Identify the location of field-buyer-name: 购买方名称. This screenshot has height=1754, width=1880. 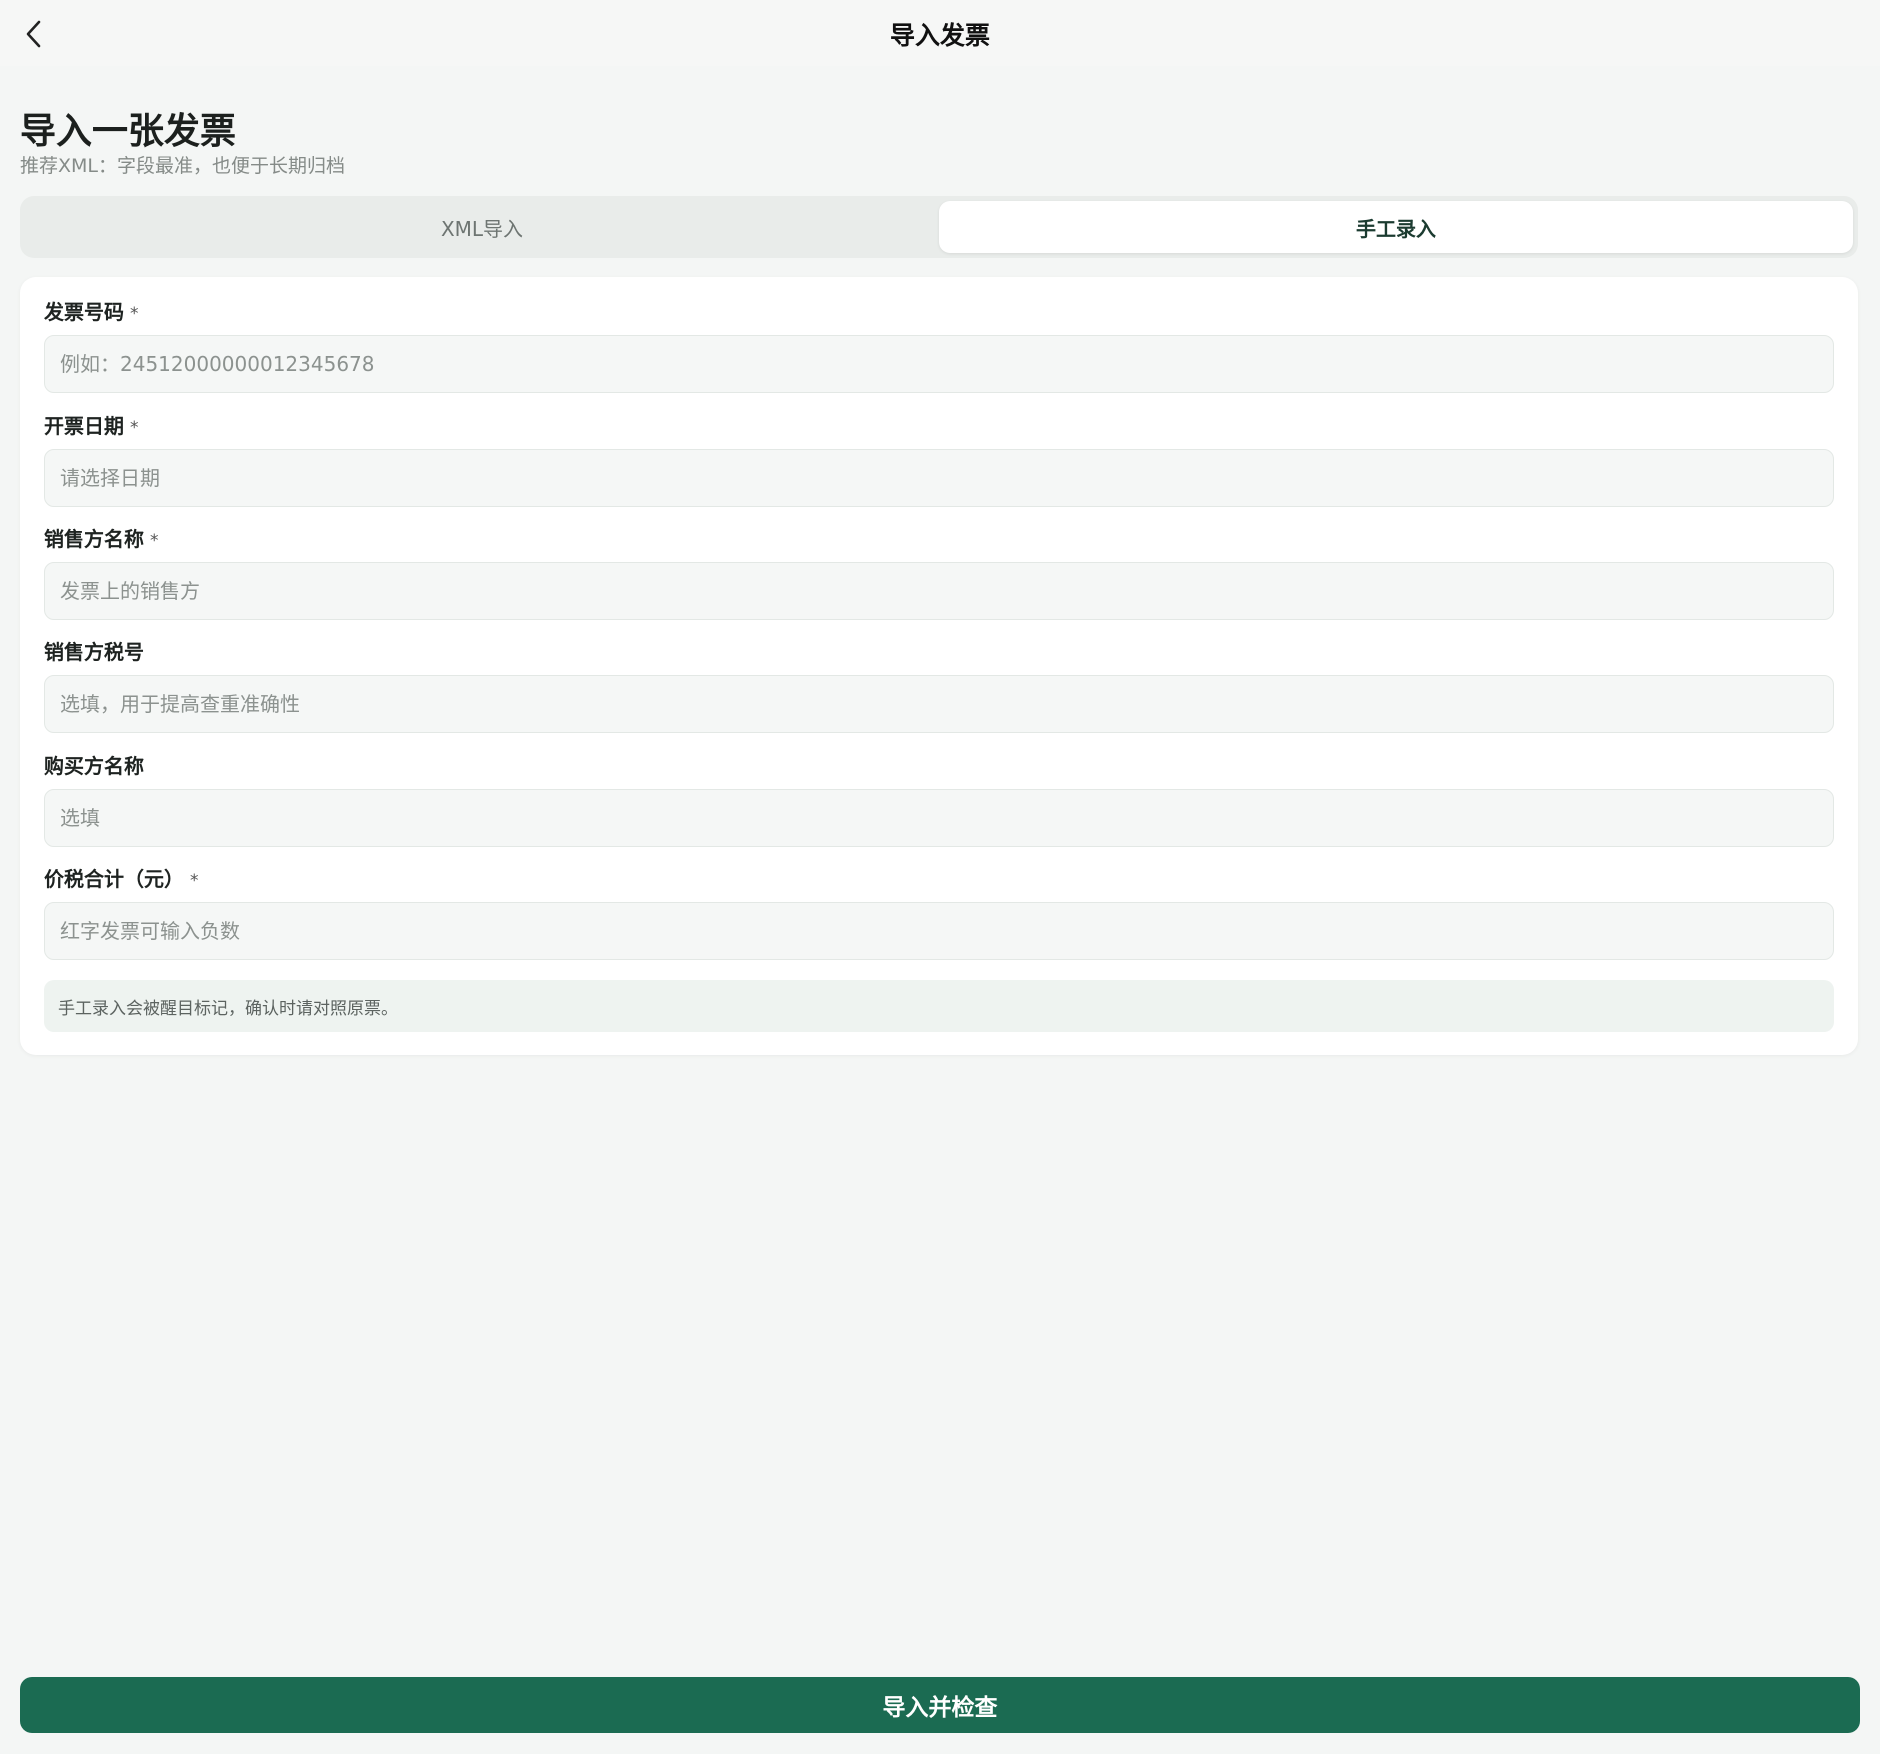
(939, 799).